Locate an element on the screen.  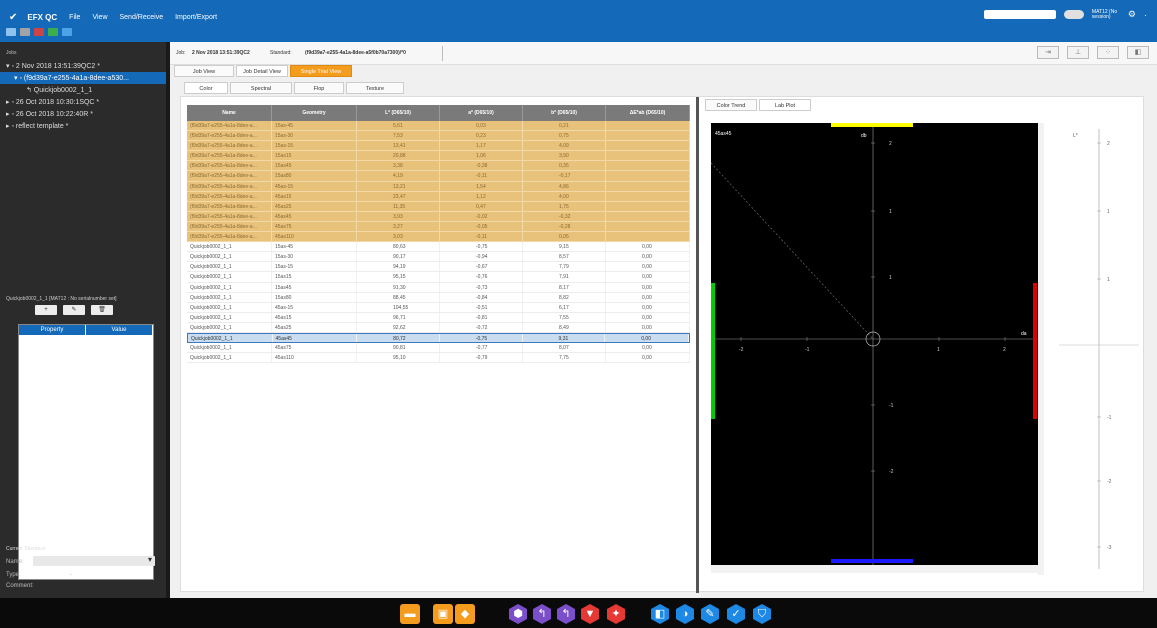
table-row: Quickjob0002_1_1 15as45 91,30 -0,73 8,17 0,00 is located at coordinates (438, 287).